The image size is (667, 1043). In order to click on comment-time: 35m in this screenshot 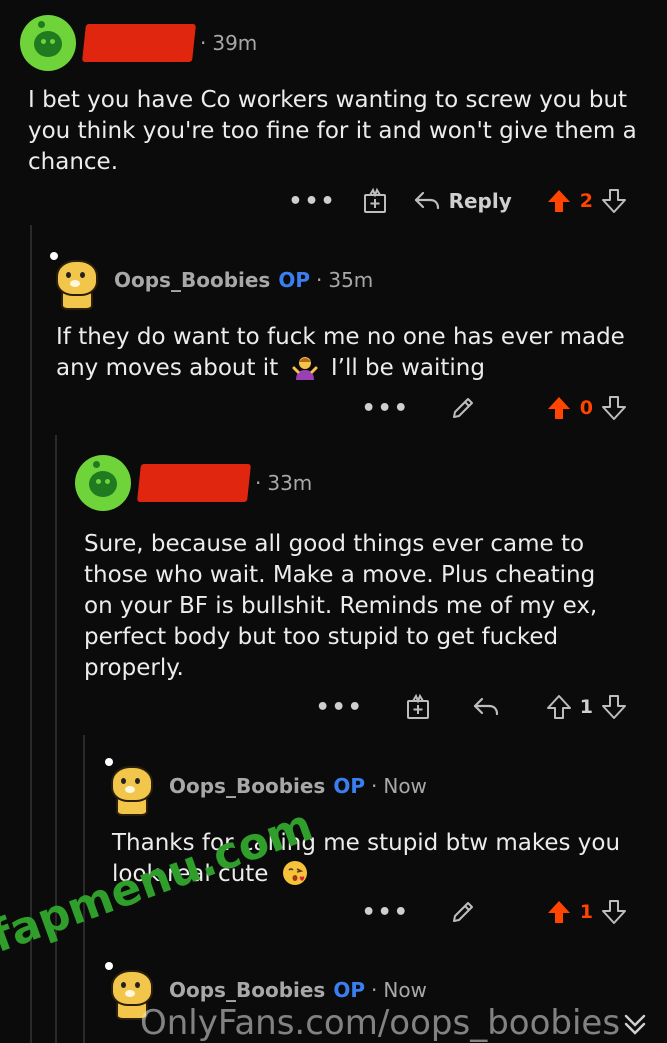, I will do `click(351, 280)`.